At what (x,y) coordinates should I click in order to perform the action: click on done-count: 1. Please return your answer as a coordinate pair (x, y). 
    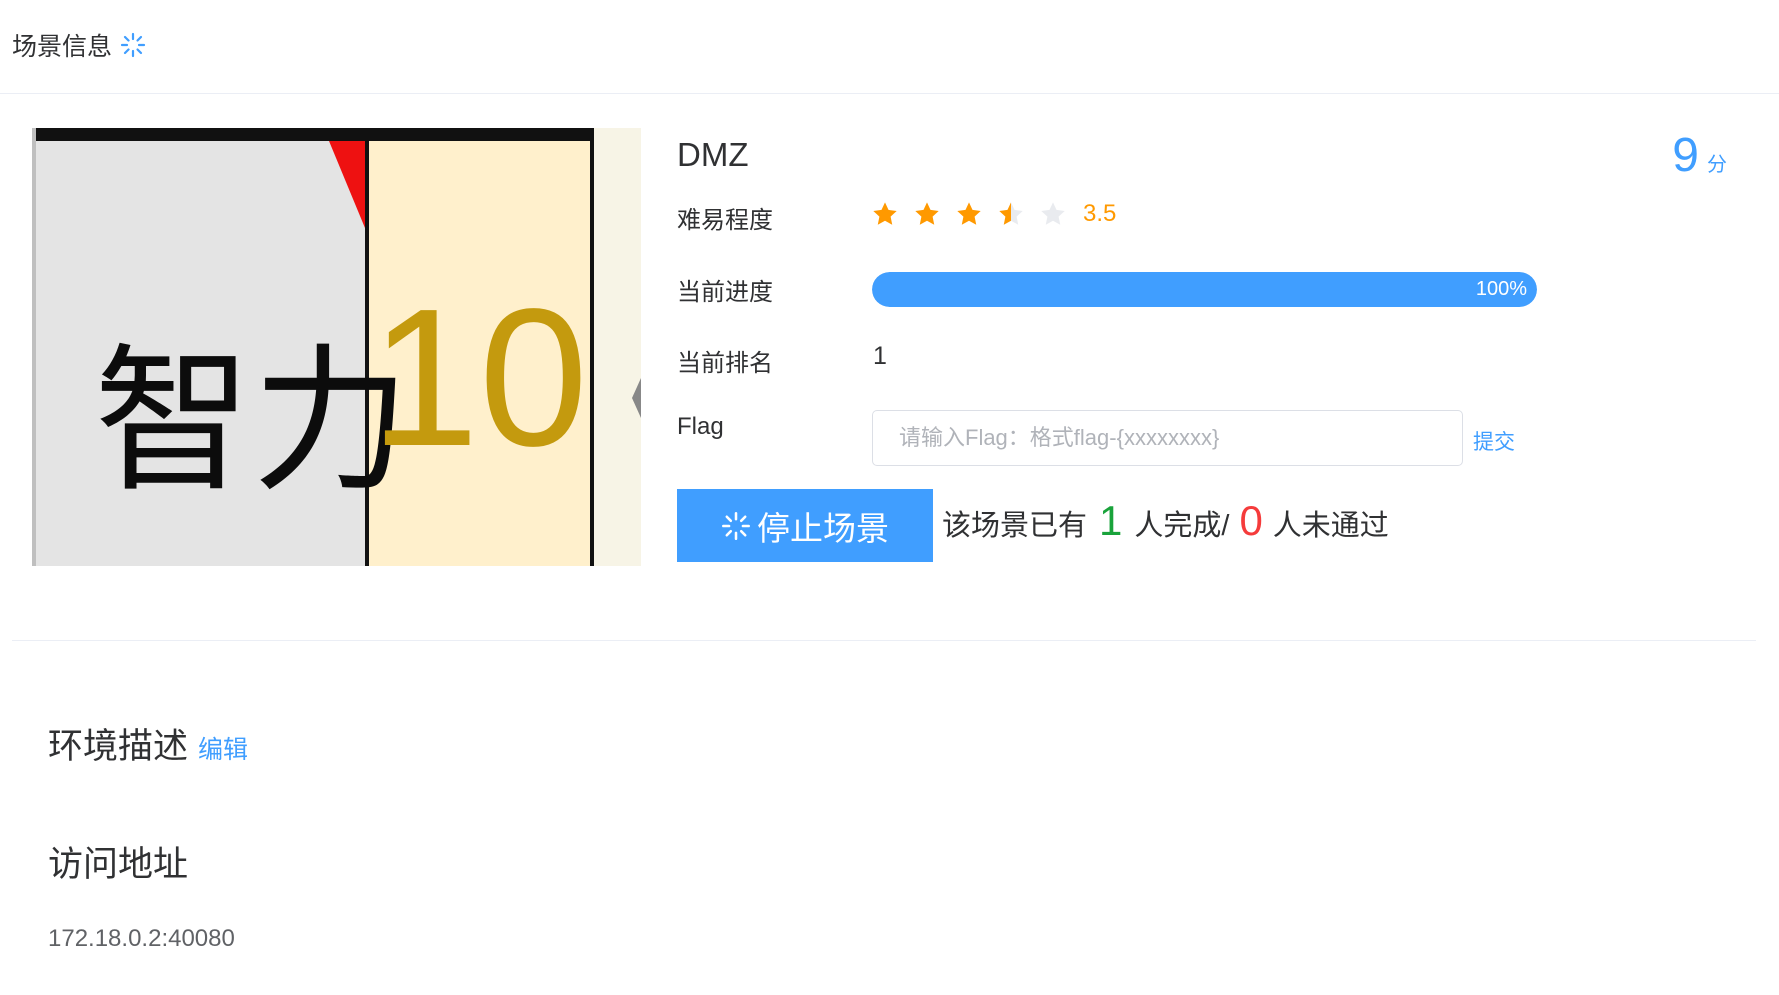
    Looking at the image, I should click on (1111, 520).